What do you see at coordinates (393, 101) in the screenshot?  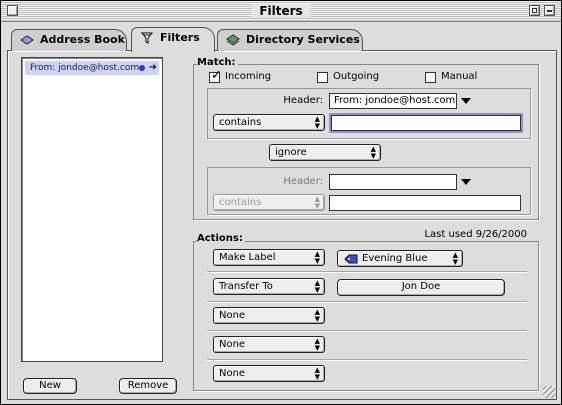 I see `header-field: From: jondoe@host.com` at bounding box center [393, 101].